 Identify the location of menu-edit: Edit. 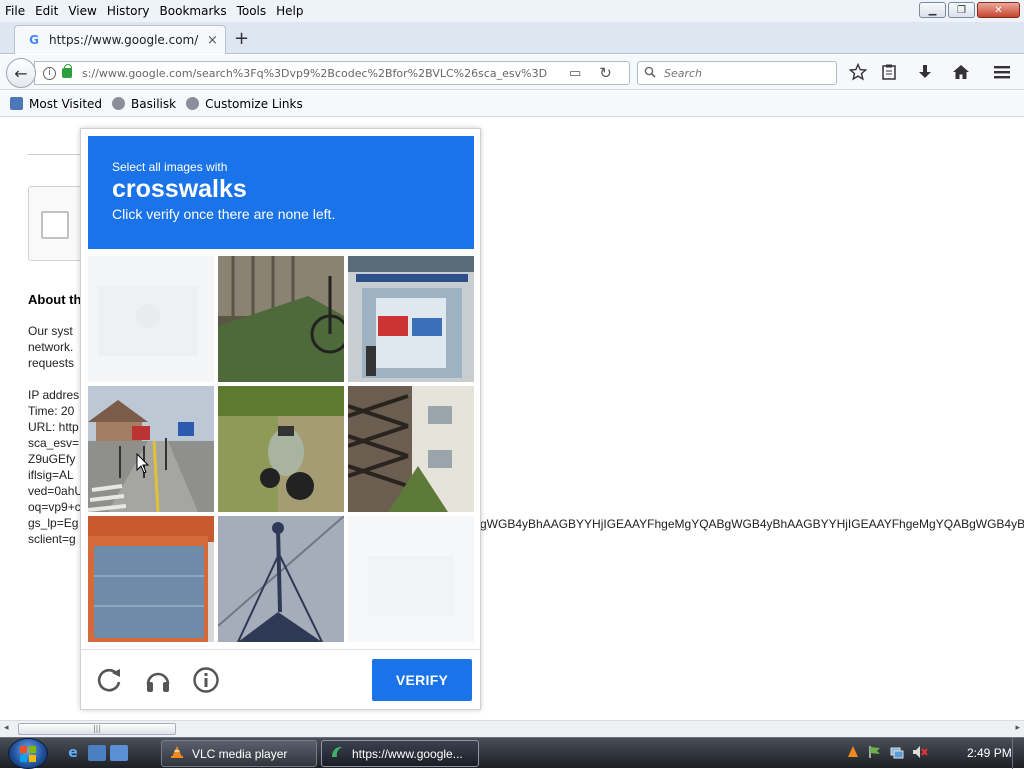
(46, 11).